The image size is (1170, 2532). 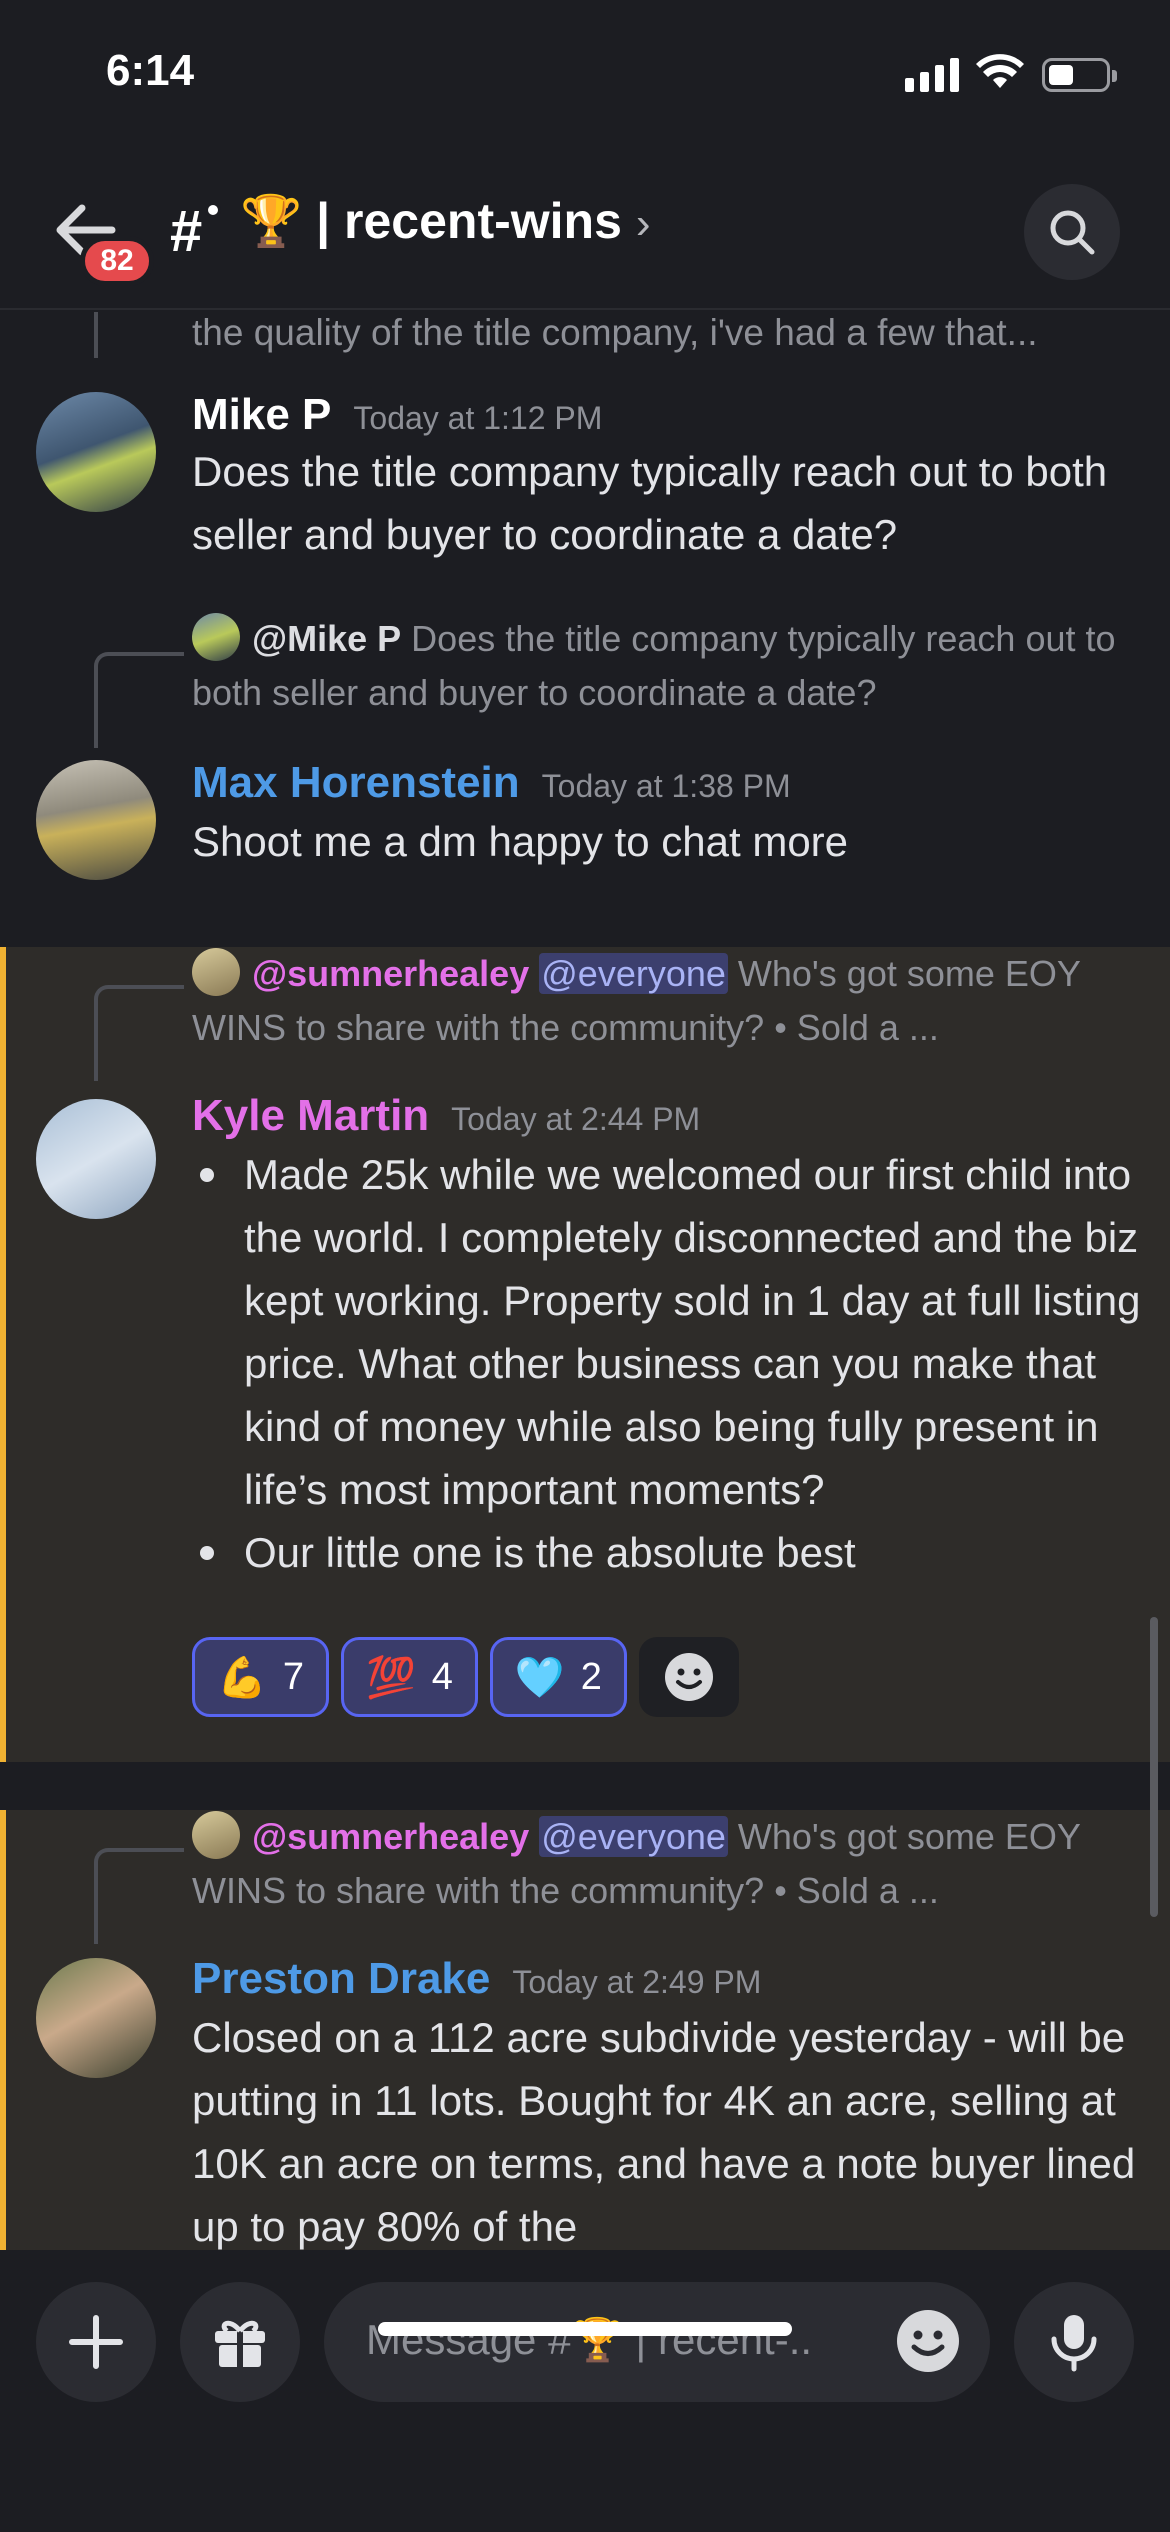 I want to click on reaction-count: 7, so click(x=293, y=1676).